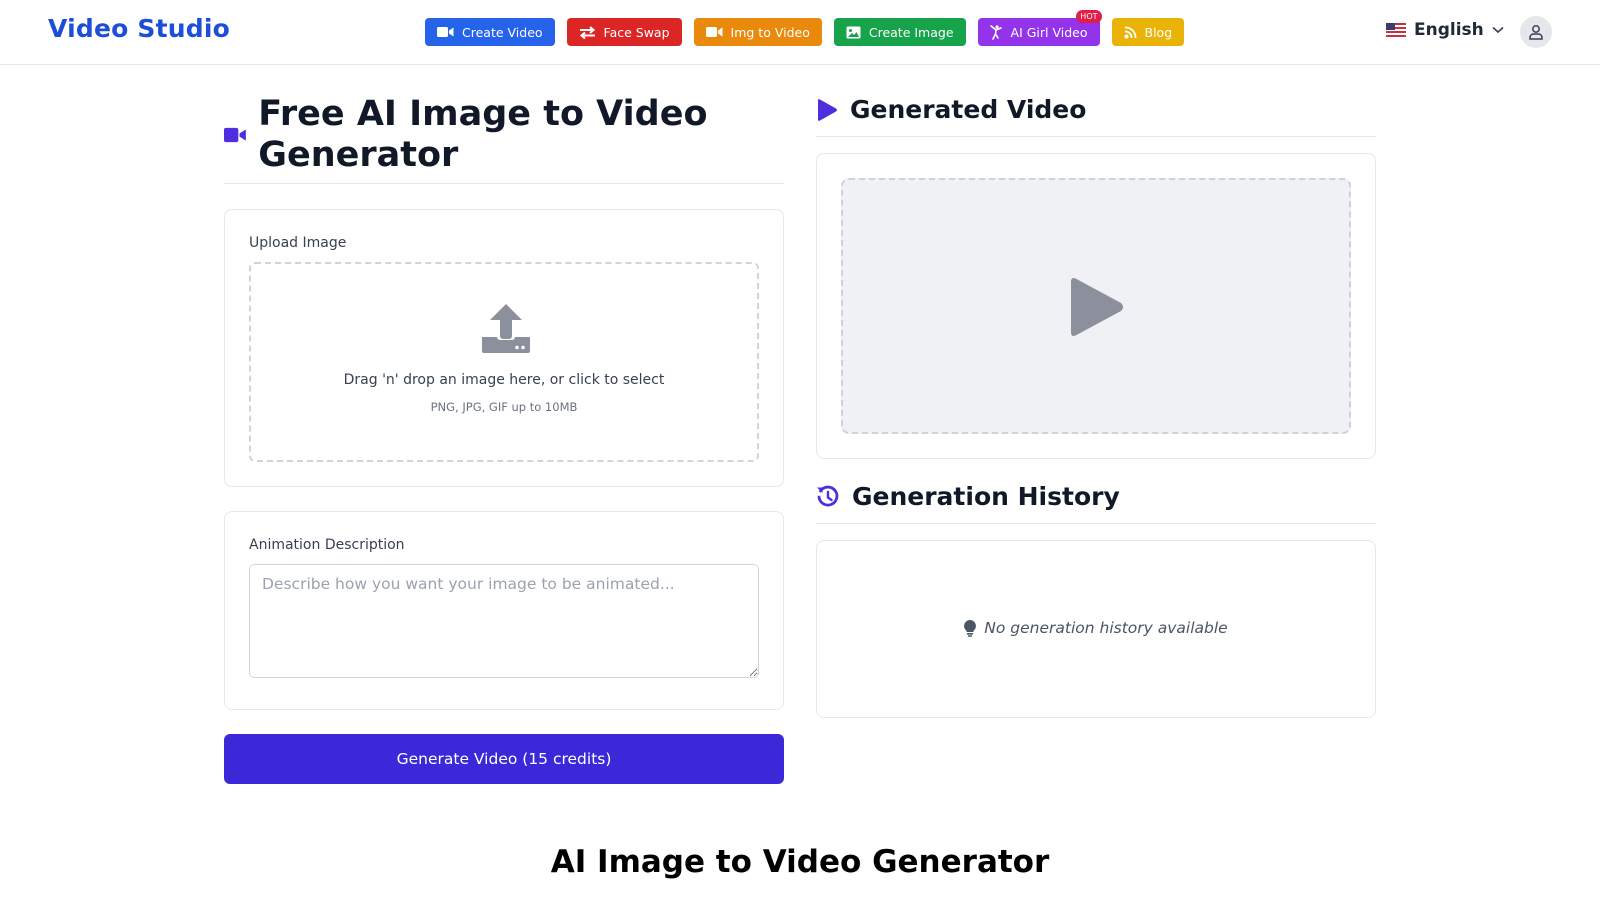 Image resolution: width=1600 pixels, height=900 pixels. What do you see at coordinates (298, 243) in the screenshot?
I see `upload-label: Upload Image` at bounding box center [298, 243].